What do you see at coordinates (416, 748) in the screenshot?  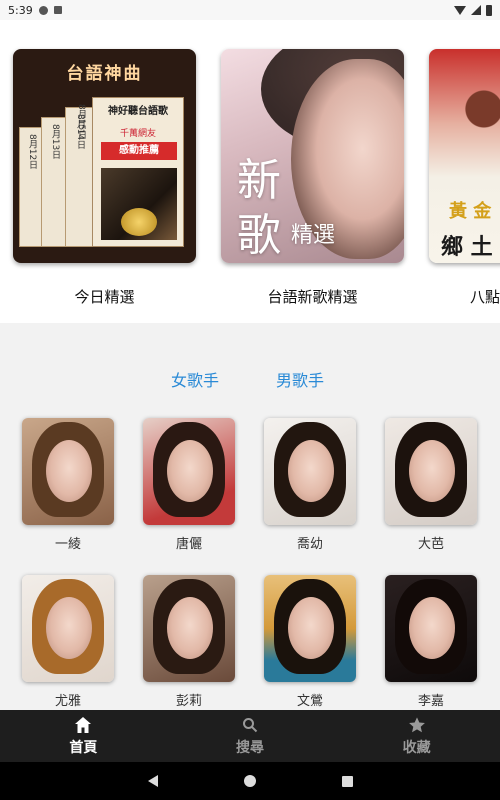 I see `nav-favorites-label: 收藏` at bounding box center [416, 748].